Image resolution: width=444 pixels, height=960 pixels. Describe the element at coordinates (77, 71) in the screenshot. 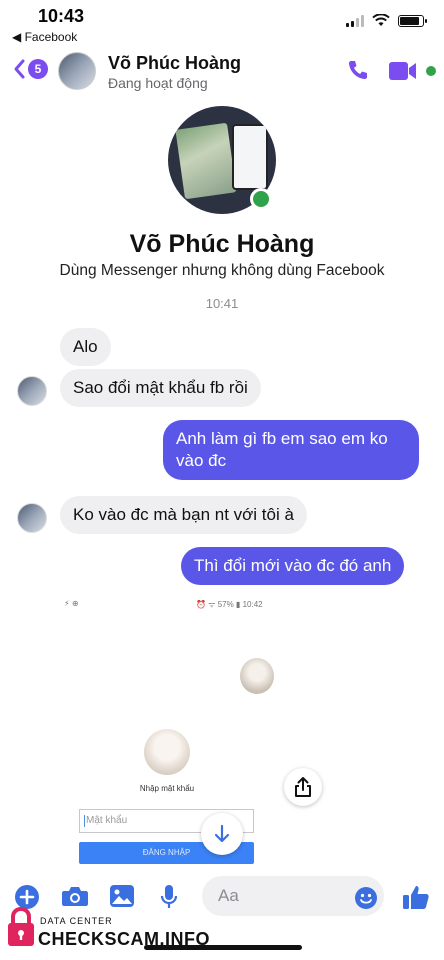

I see `contact-avatar` at that location.